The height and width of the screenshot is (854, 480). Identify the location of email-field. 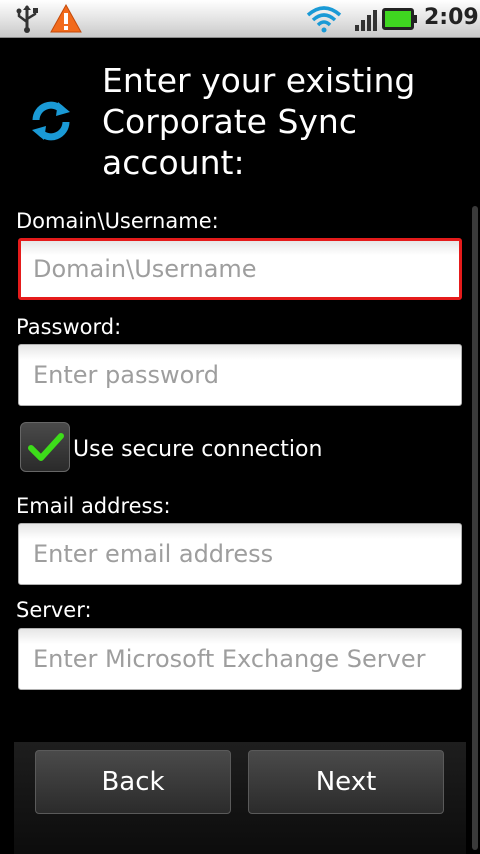
(240, 554).